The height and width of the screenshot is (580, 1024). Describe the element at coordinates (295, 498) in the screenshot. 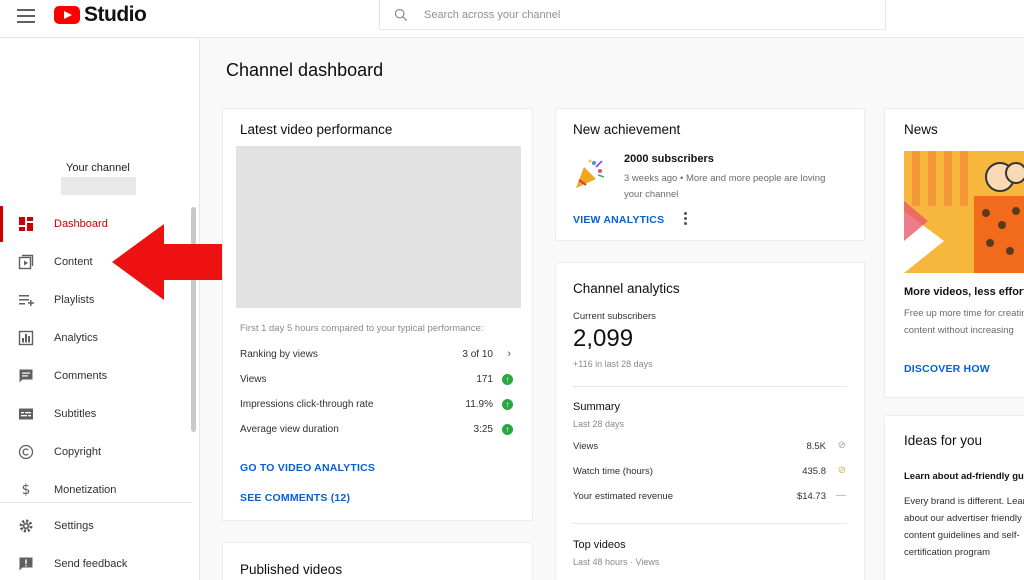

I see `see-comments-link: SEE COMMENTS (12)` at that location.